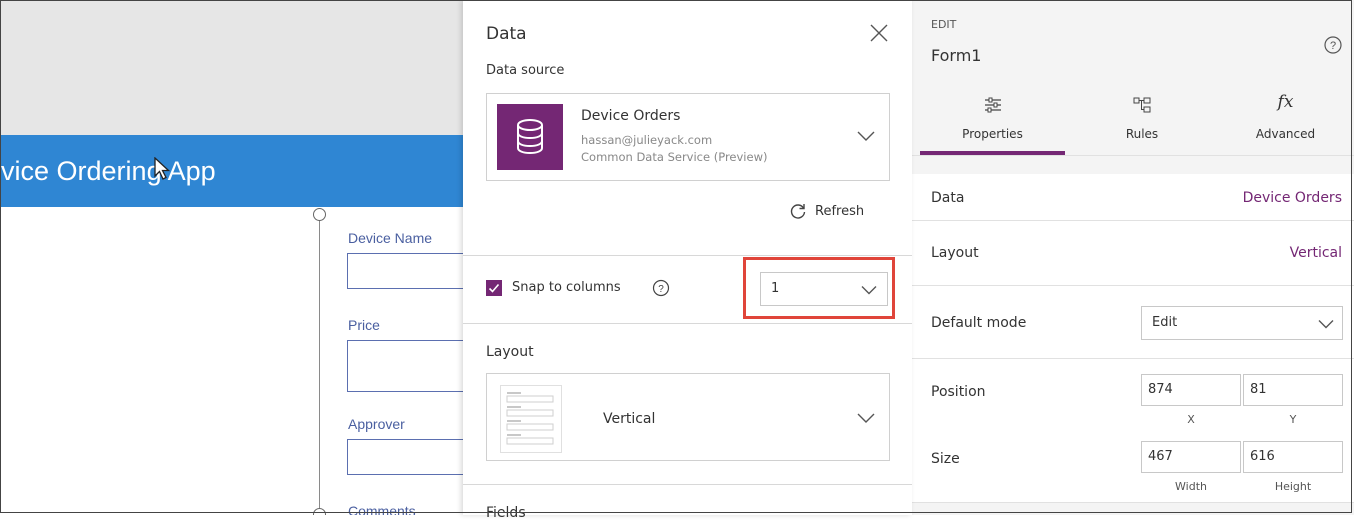 Image resolution: width=1354 pixels, height=521 pixels. I want to click on position-x-input: 874, so click(1191, 390).